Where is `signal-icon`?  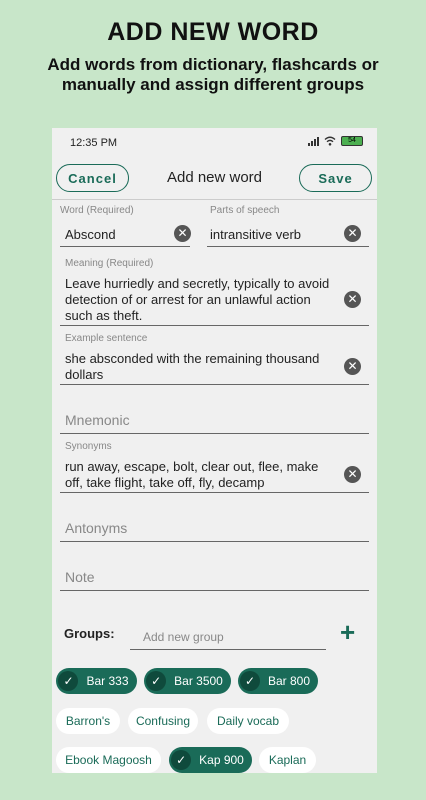
signal-icon is located at coordinates (313, 141).